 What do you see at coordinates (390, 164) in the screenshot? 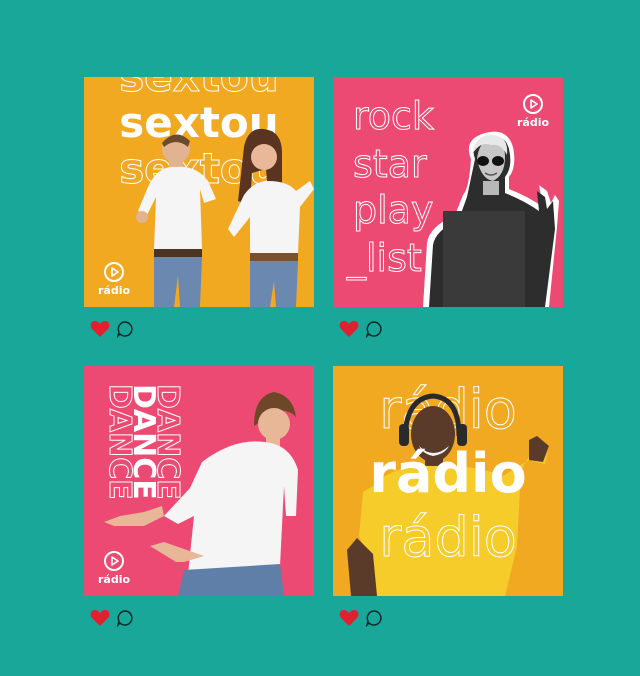
I see `outline-line-2: star` at bounding box center [390, 164].